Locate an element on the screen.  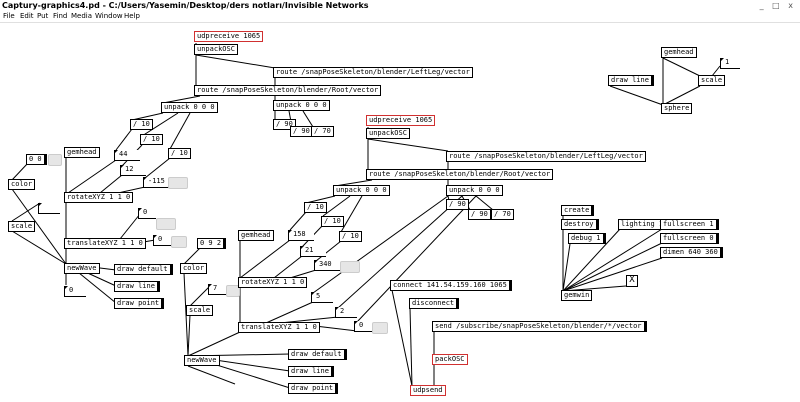
rotatexyz-object-1: rotateXYZ 1 1 0 is located at coordinates (99, 197).